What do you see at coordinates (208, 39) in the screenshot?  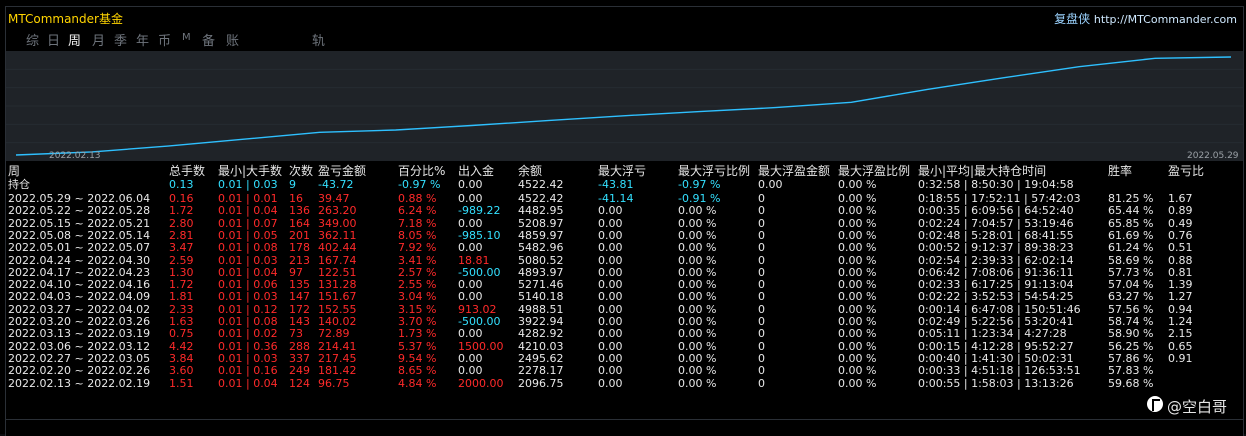 I see `tab-8: 备` at bounding box center [208, 39].